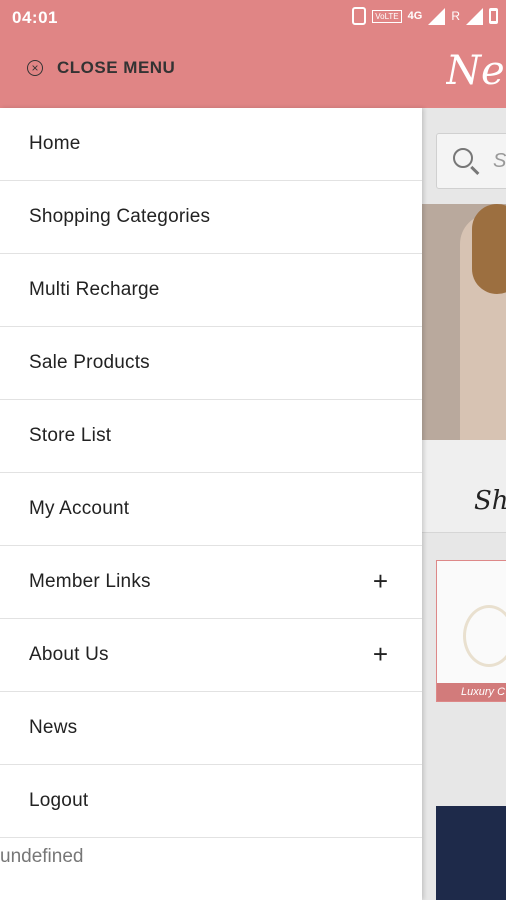 The width and height of the screenshot is (506, 900). Describe the element at coordinates (42, 856) in the screenshot. I see `menu-footer-text: undefined` at that location.